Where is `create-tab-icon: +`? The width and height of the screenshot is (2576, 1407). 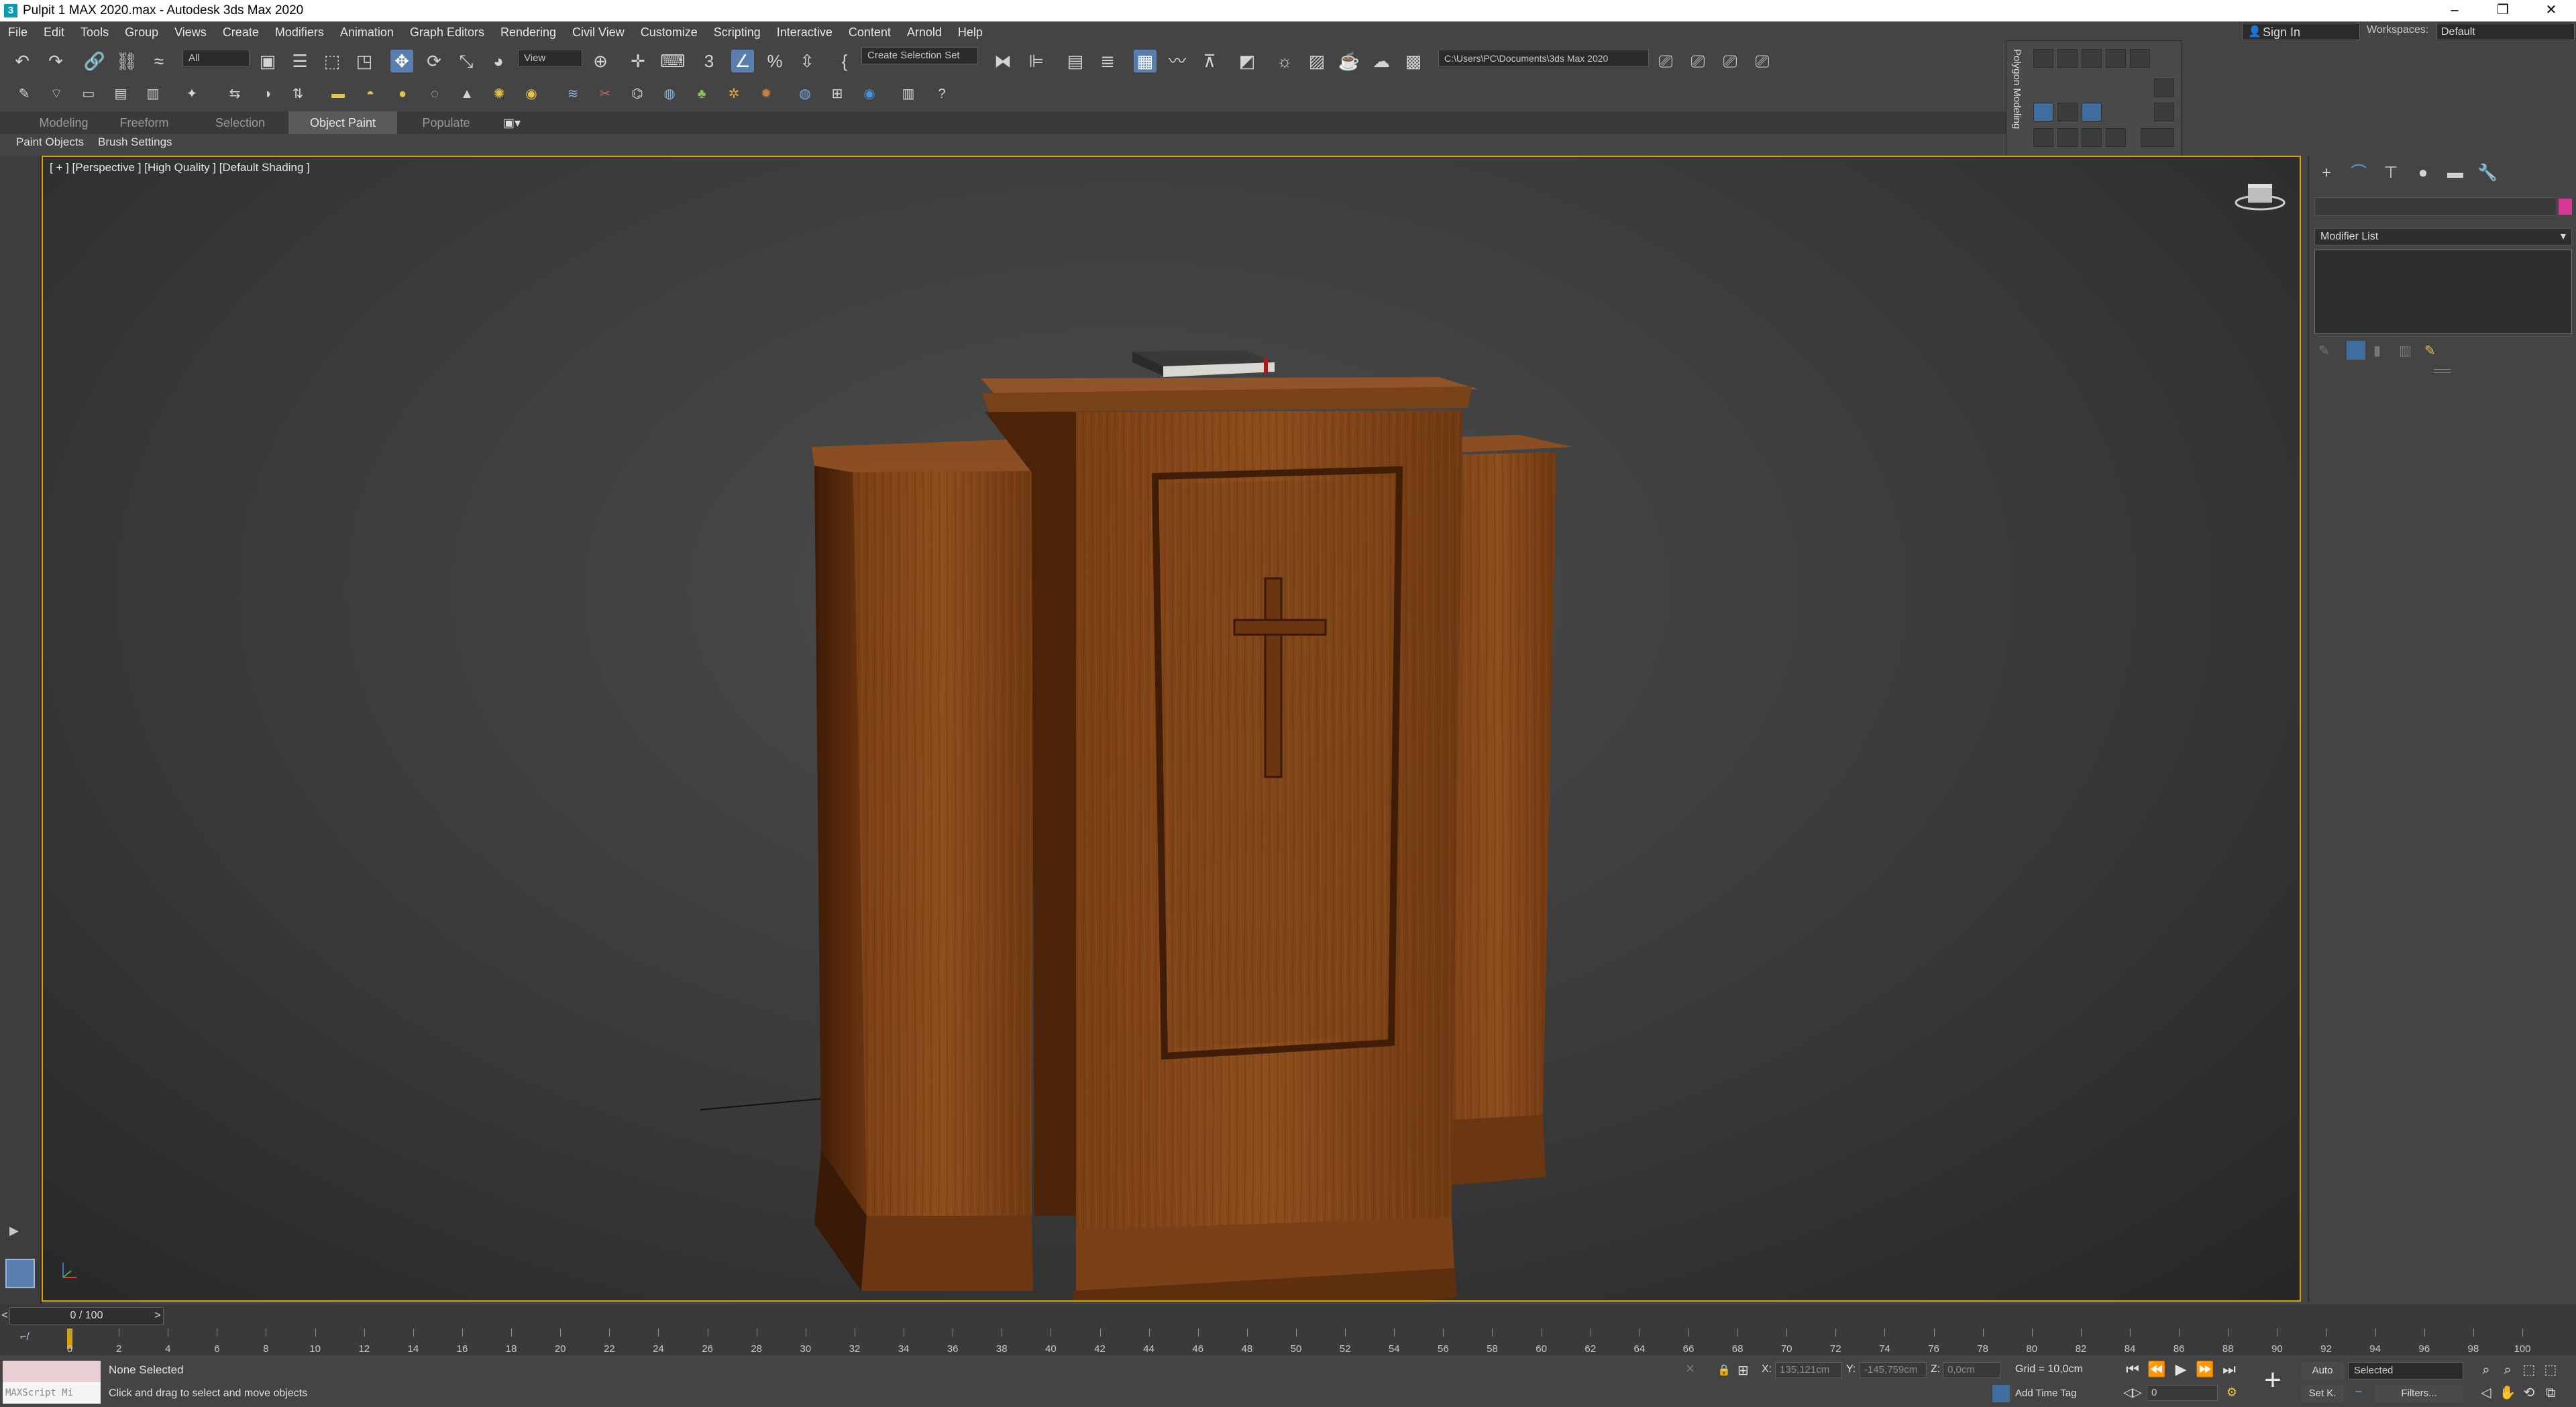
create-tab-icon: + is located at coordinates (2326, 173).